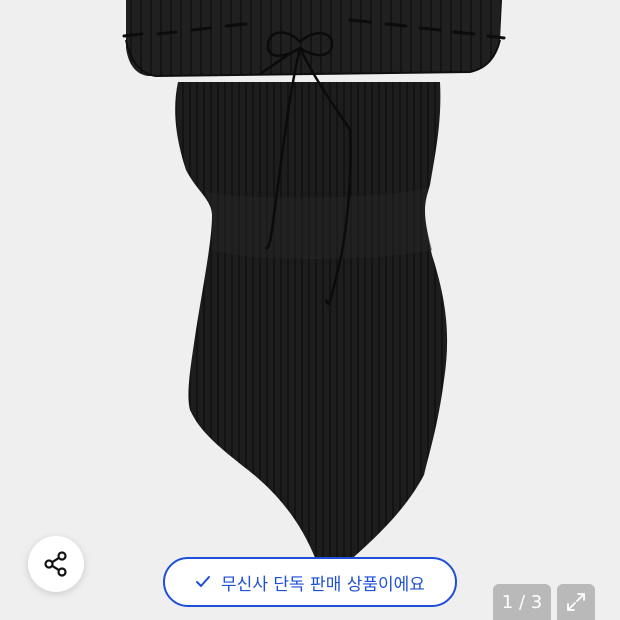 This screenshot has width=620, height=620. What do you see at coordinates (323, 584) in the screenshot?
I see `exclusive-sale-label: 무신사 단독 판매 상품이에요` at bounding box center [323, 584].